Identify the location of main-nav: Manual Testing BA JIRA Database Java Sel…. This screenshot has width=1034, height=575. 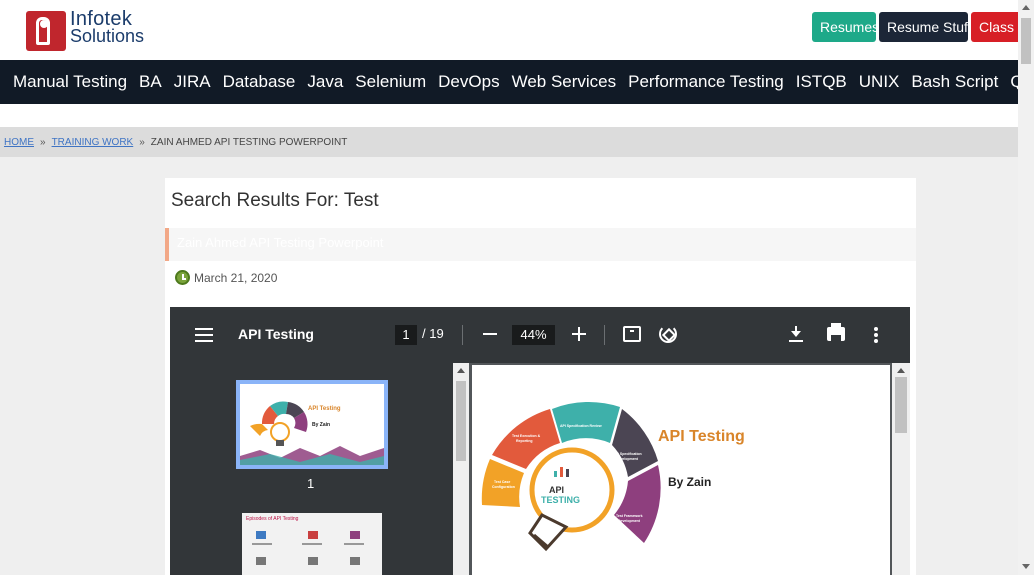
(517, 82).